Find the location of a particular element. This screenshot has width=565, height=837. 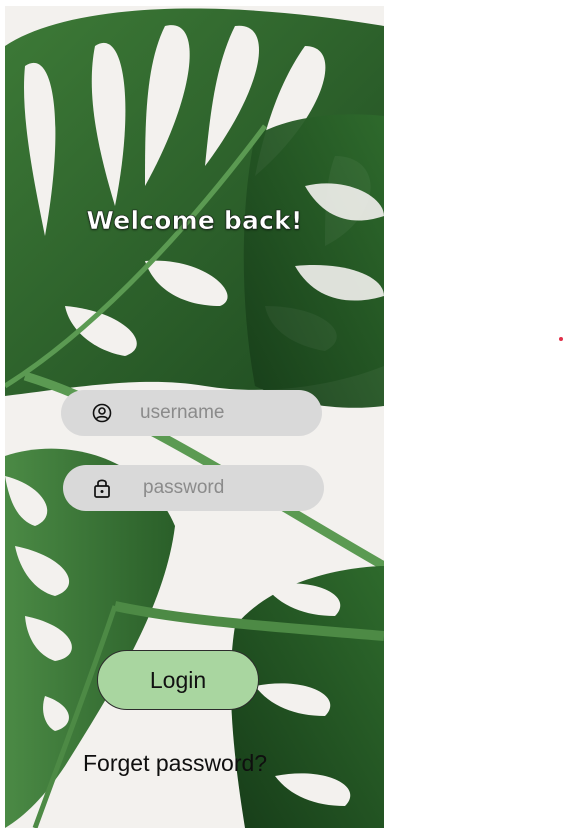

password-input is located at coordinates (228, 488).